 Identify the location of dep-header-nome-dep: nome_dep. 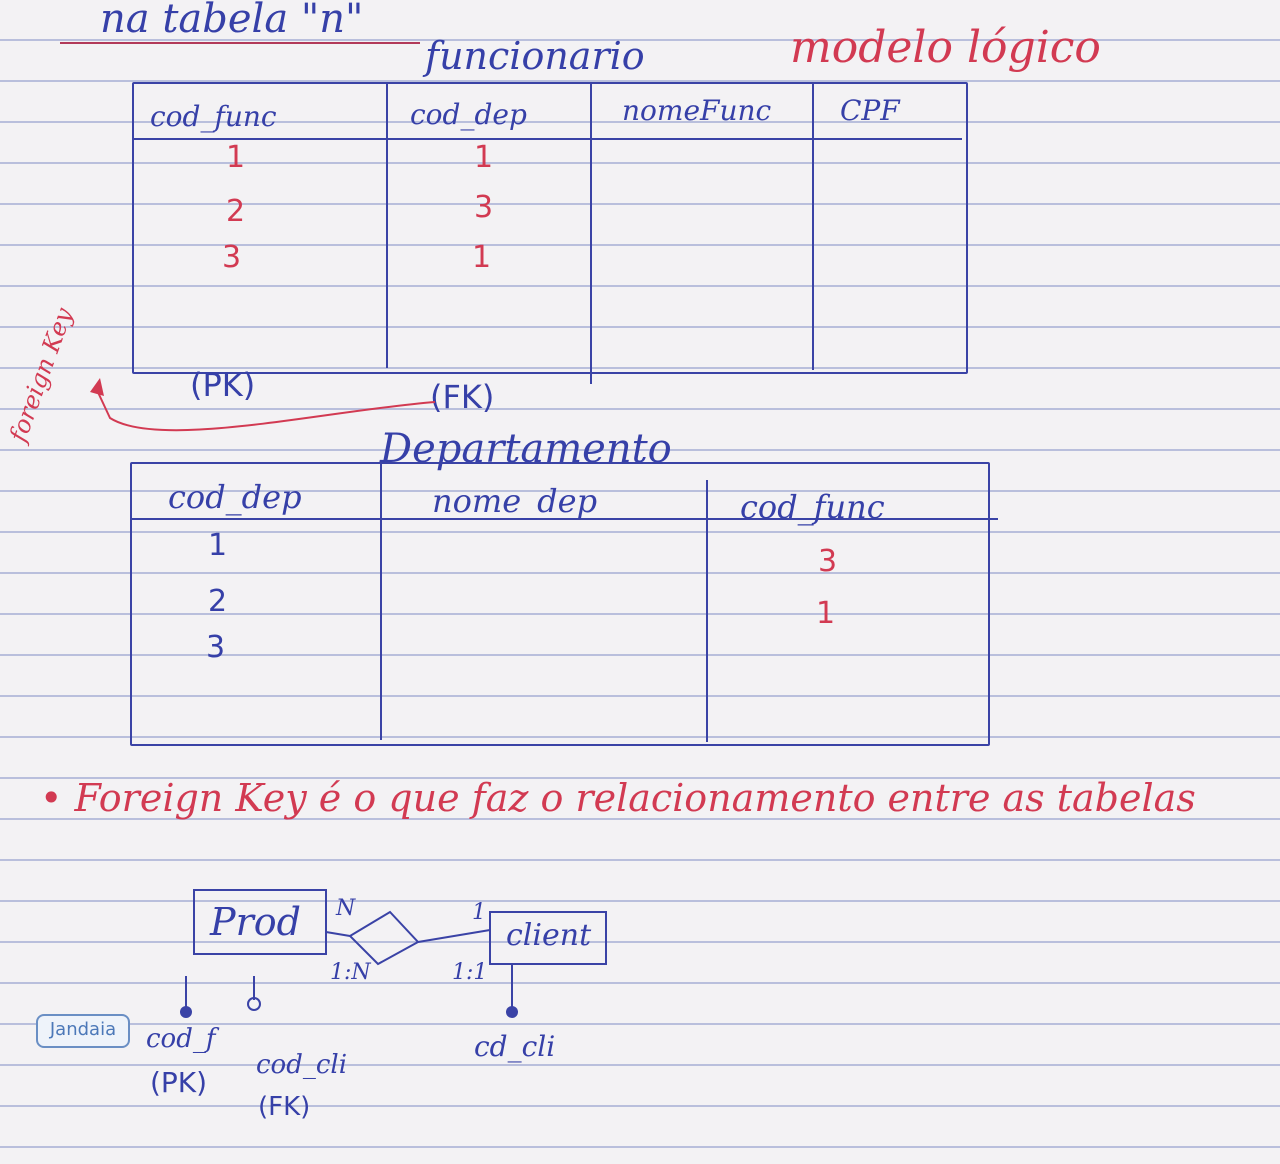
(515, 501).